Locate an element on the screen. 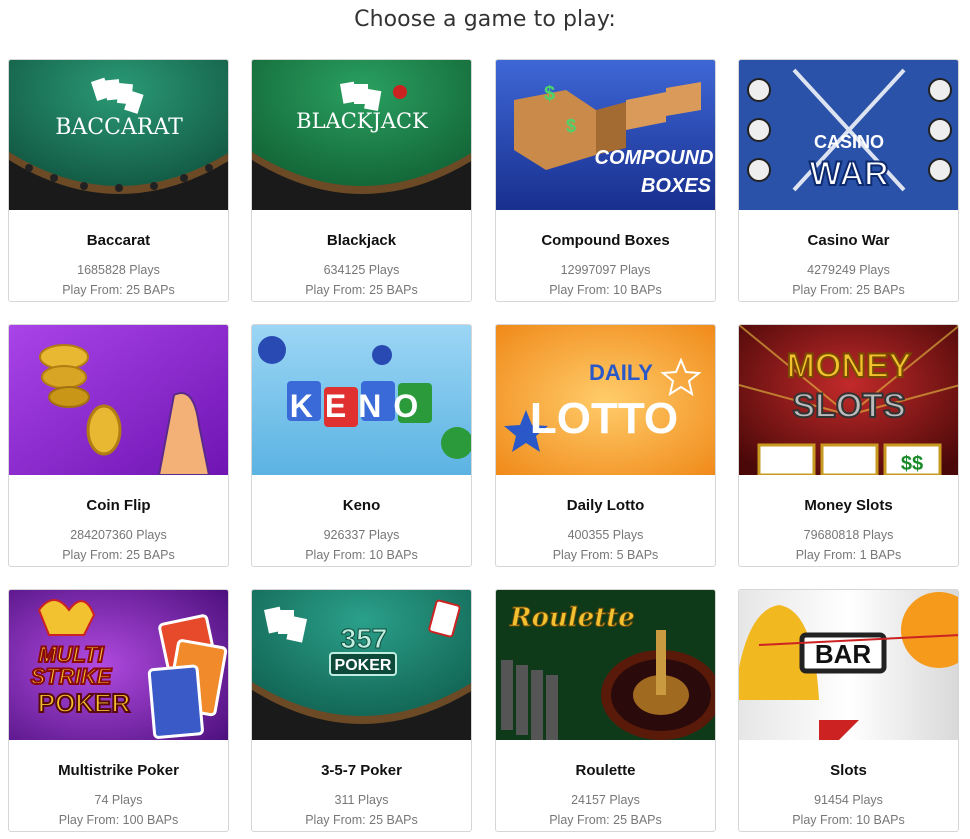 This screenshot has height=839, width=970. war-art-line1: CASINO is located at coordinates (849, 142).